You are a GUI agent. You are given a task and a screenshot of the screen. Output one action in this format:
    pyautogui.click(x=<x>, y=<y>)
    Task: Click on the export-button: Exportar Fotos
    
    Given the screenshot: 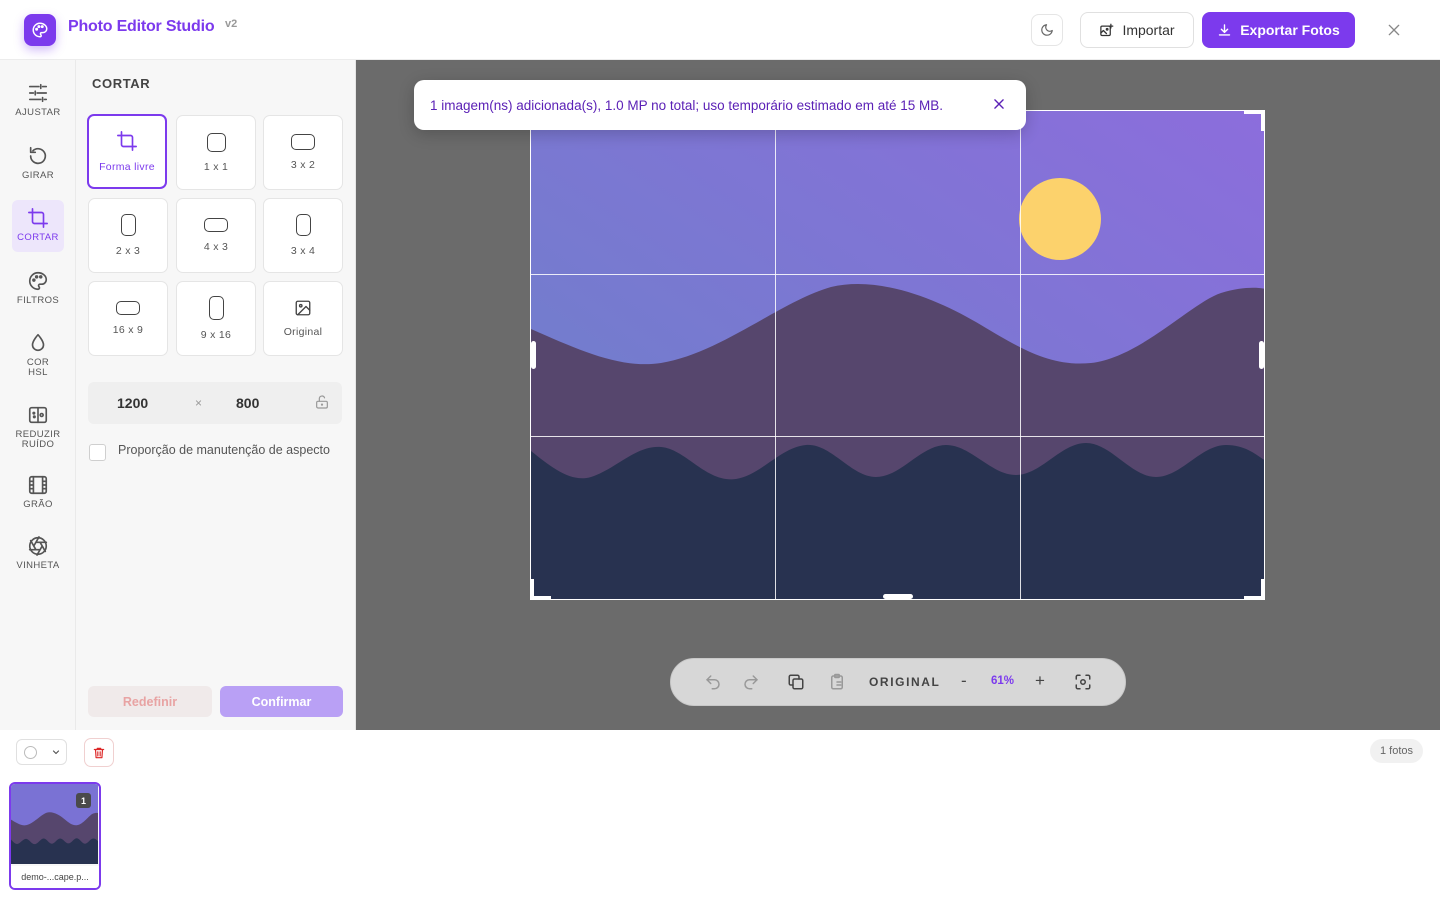 What is the action you would take?
    pyautogui.click(x=1278, y=30)
    